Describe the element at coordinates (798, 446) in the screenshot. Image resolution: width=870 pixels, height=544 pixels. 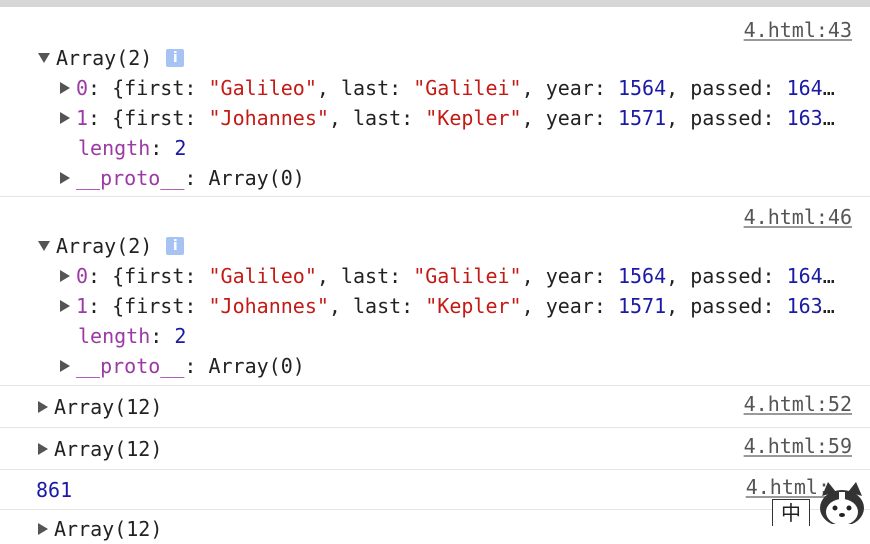
I see `source-link: 4.html:59` at that location.